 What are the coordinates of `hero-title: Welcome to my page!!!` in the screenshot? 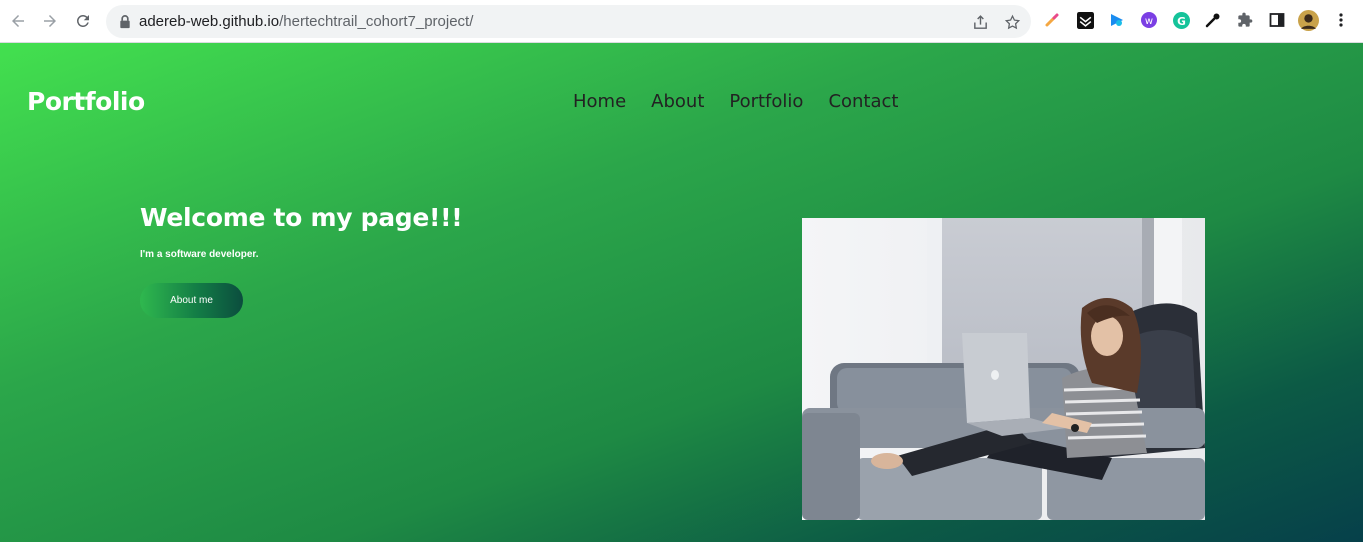 It's located at (301, 217).